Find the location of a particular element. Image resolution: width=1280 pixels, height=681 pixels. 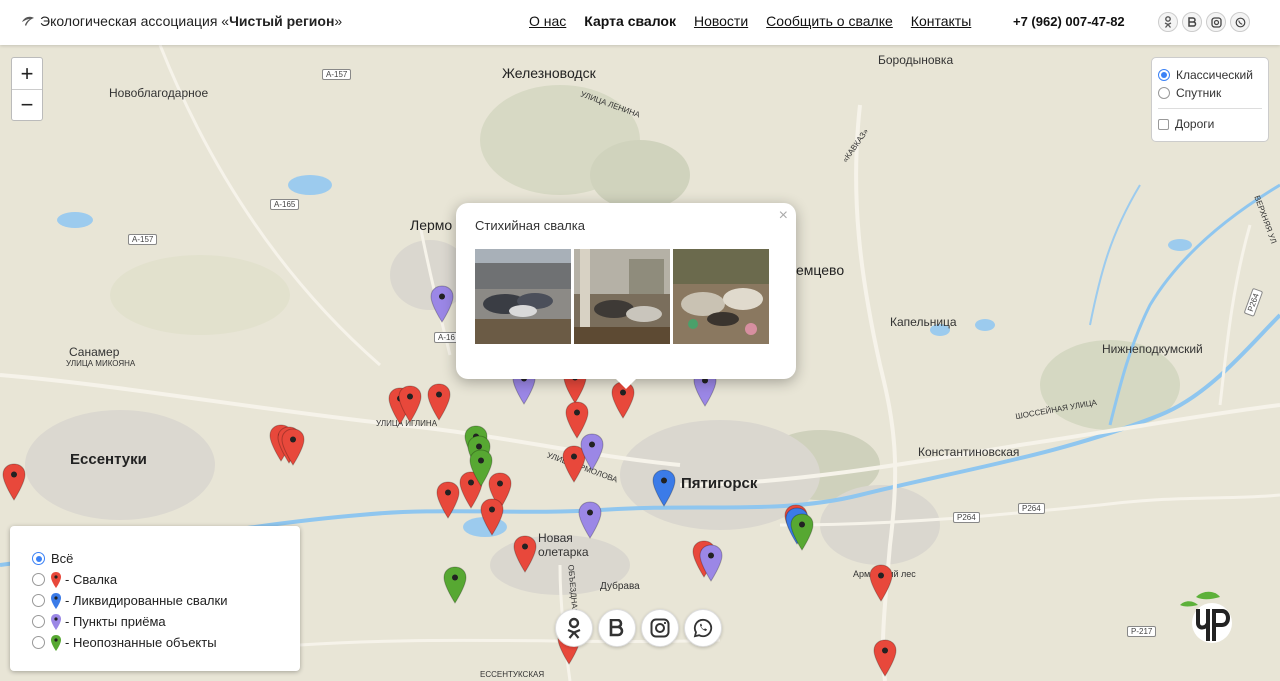

place-pyatigorsk: Пятигорск is located at coordinates (719, 483).